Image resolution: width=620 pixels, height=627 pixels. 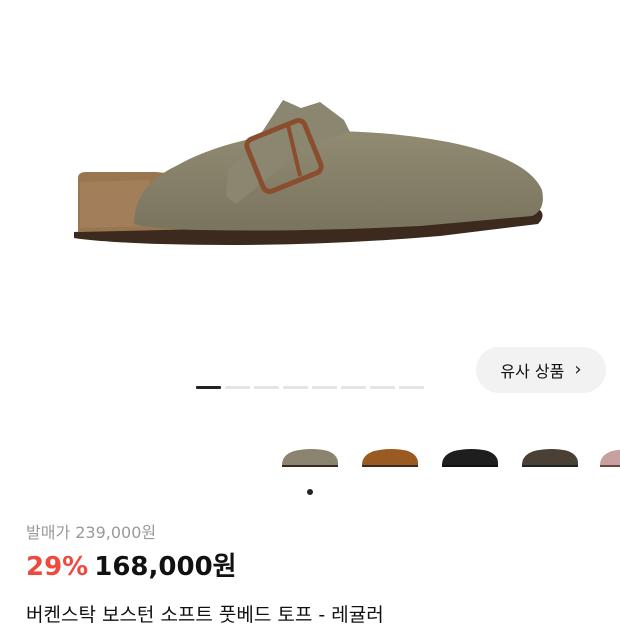 I want to click on color-option-mocha, so click(x=550, y=455).